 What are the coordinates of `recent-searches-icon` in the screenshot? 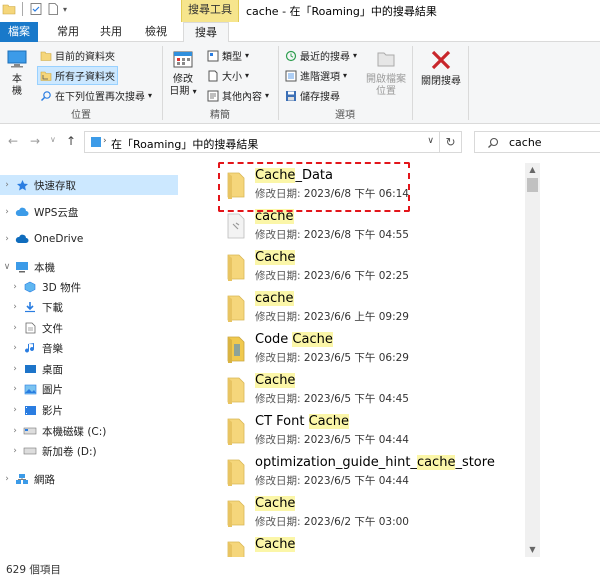 It's located at (291, 55).